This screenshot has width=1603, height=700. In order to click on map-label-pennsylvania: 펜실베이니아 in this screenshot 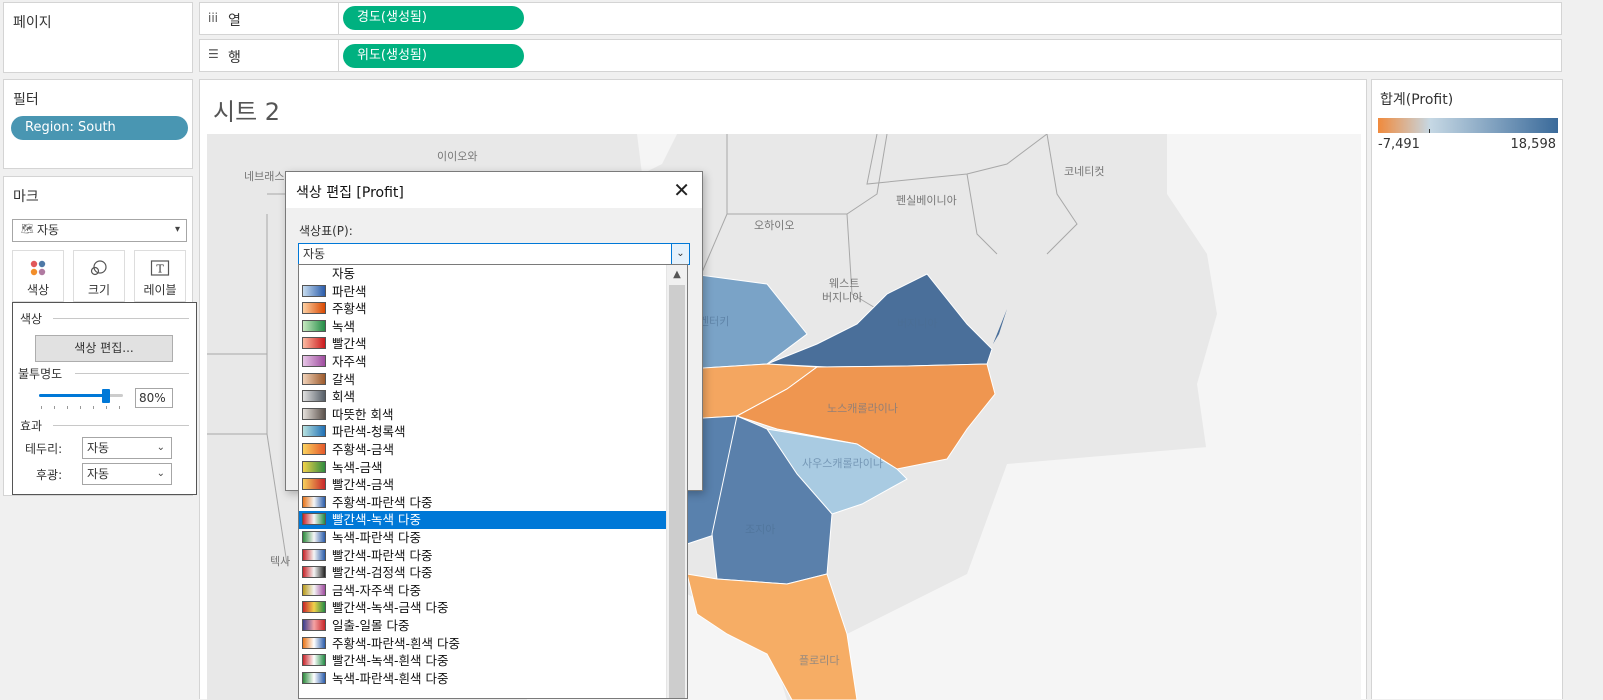, I will do `click(926, 200)`.